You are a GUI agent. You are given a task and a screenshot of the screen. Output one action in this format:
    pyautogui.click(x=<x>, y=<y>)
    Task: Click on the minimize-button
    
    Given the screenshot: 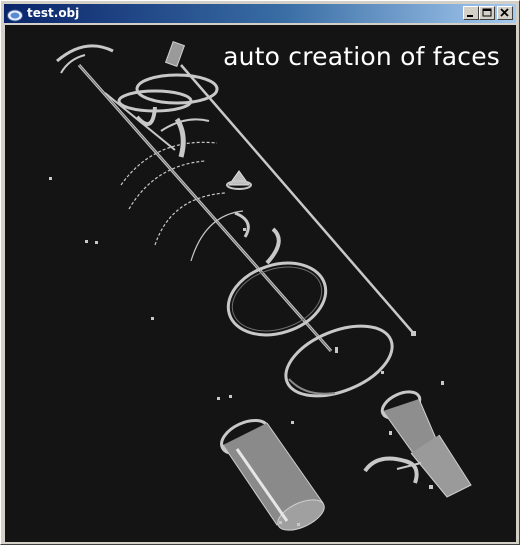 What is the action you would take?
    pyautogui.click(x=471, y=13)
    